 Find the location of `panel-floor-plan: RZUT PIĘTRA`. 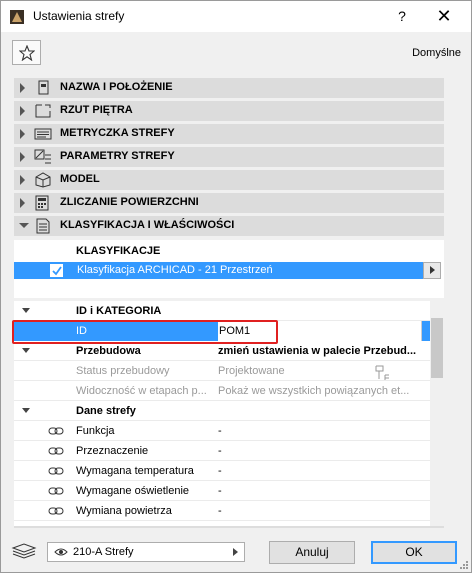

panel-floor-plan: RZUT PIĘTRA is located at coordinates (229, 111).